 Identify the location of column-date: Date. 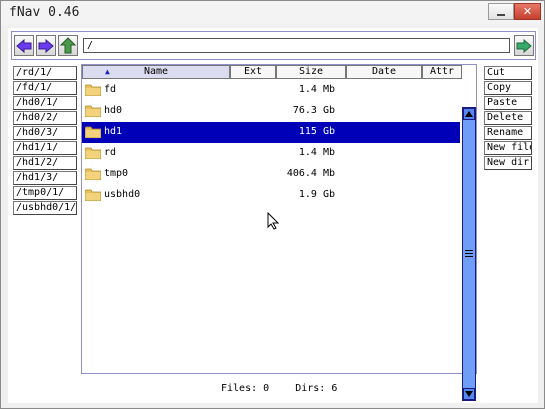
(384, 72).